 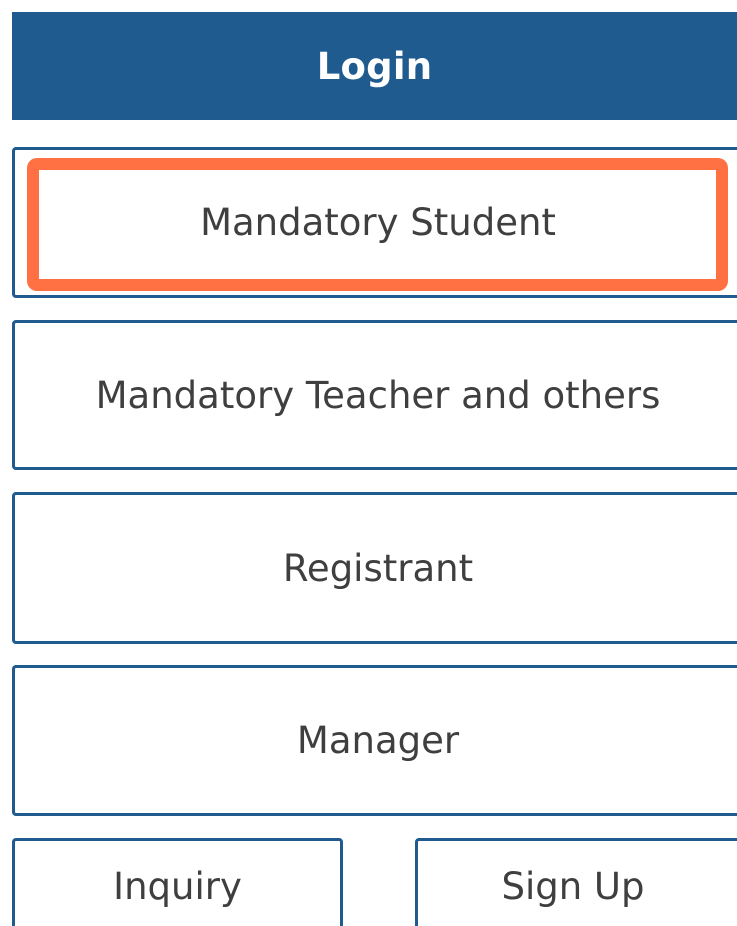 I want to click on page-title: Login, so click(x=374, y=66).